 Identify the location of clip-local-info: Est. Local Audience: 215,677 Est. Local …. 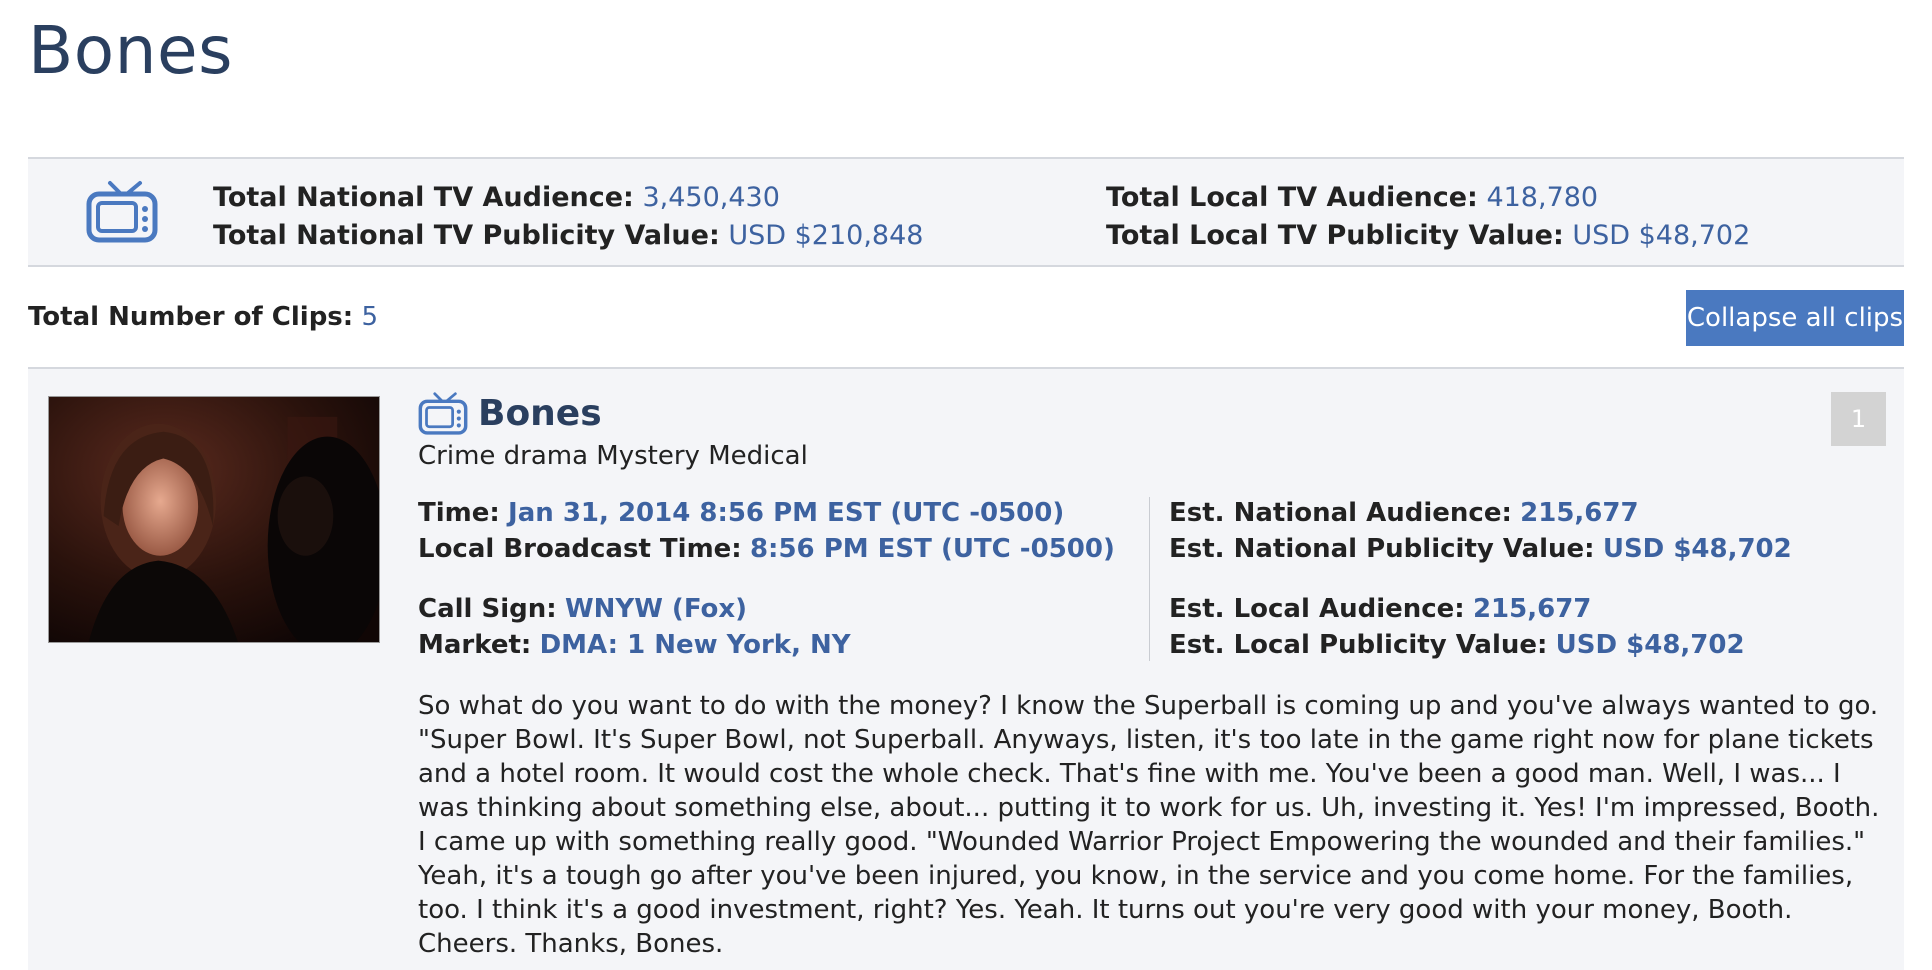
(1457, 627).